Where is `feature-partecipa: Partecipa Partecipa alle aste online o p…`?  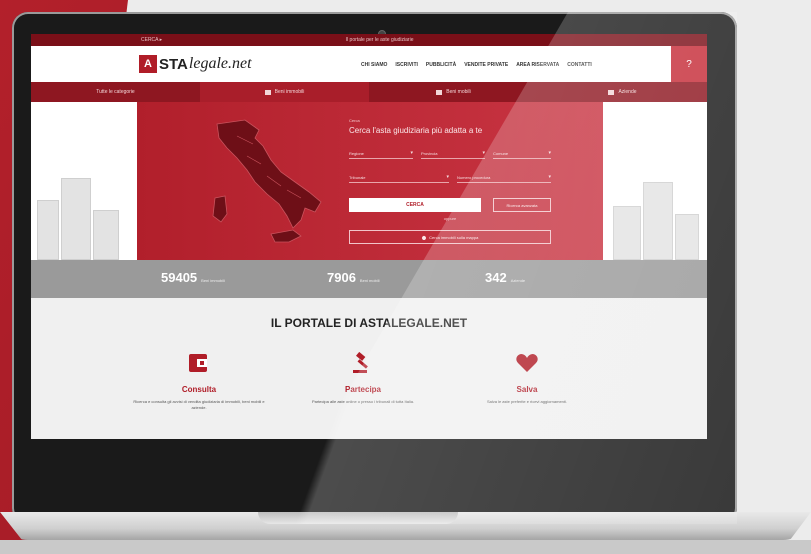
feature-partecipa: Partecipa Partecipa alle aste online o p… is located at coordinates (363, 378).